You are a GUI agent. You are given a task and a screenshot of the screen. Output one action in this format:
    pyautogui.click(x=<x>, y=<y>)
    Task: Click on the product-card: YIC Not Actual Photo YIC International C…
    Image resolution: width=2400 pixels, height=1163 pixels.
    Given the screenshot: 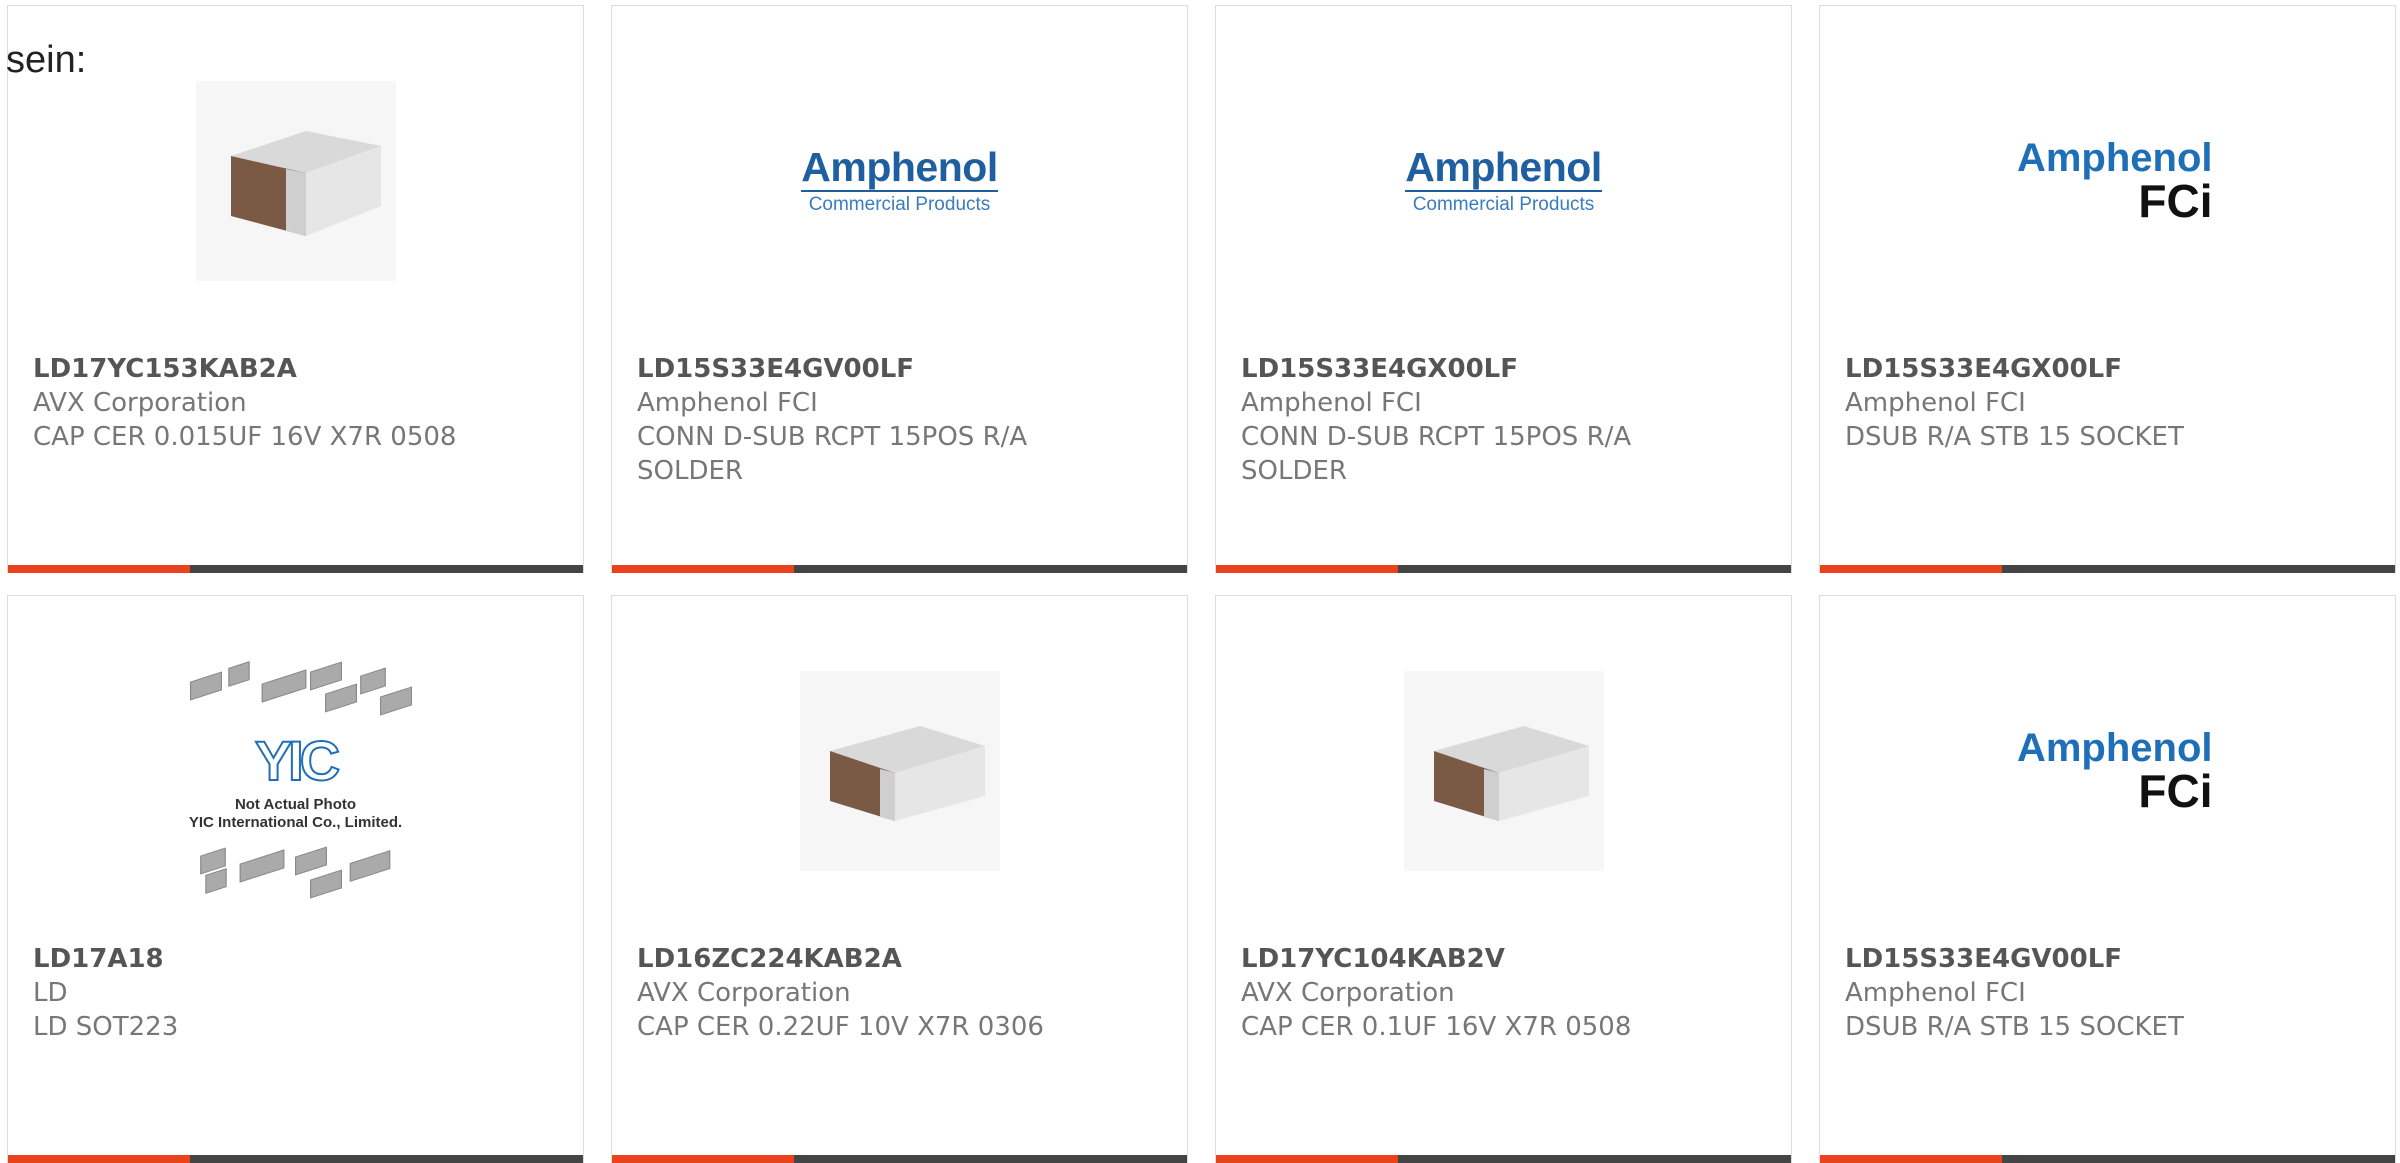 What is the action you would take?
    pyautogui.click(x=295, y=879)
    